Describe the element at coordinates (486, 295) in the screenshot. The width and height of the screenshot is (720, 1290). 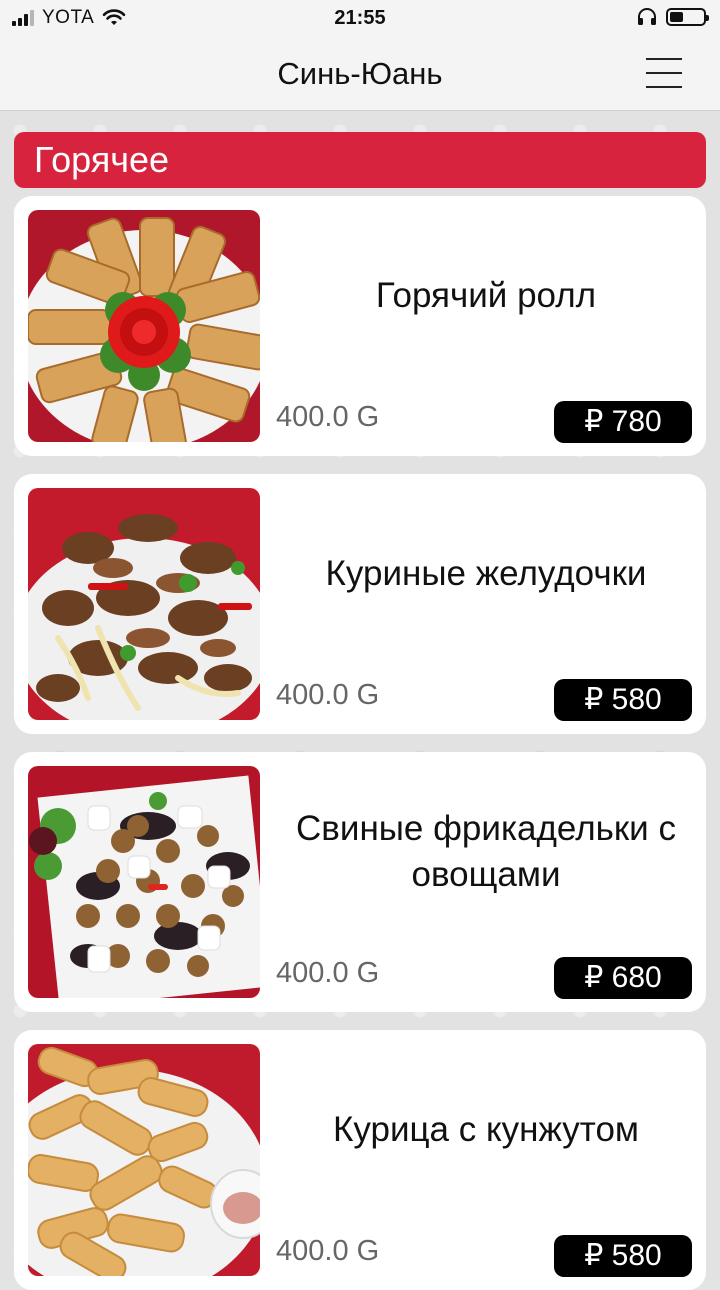
I see `dish-name: Горячий ролл` at that location.